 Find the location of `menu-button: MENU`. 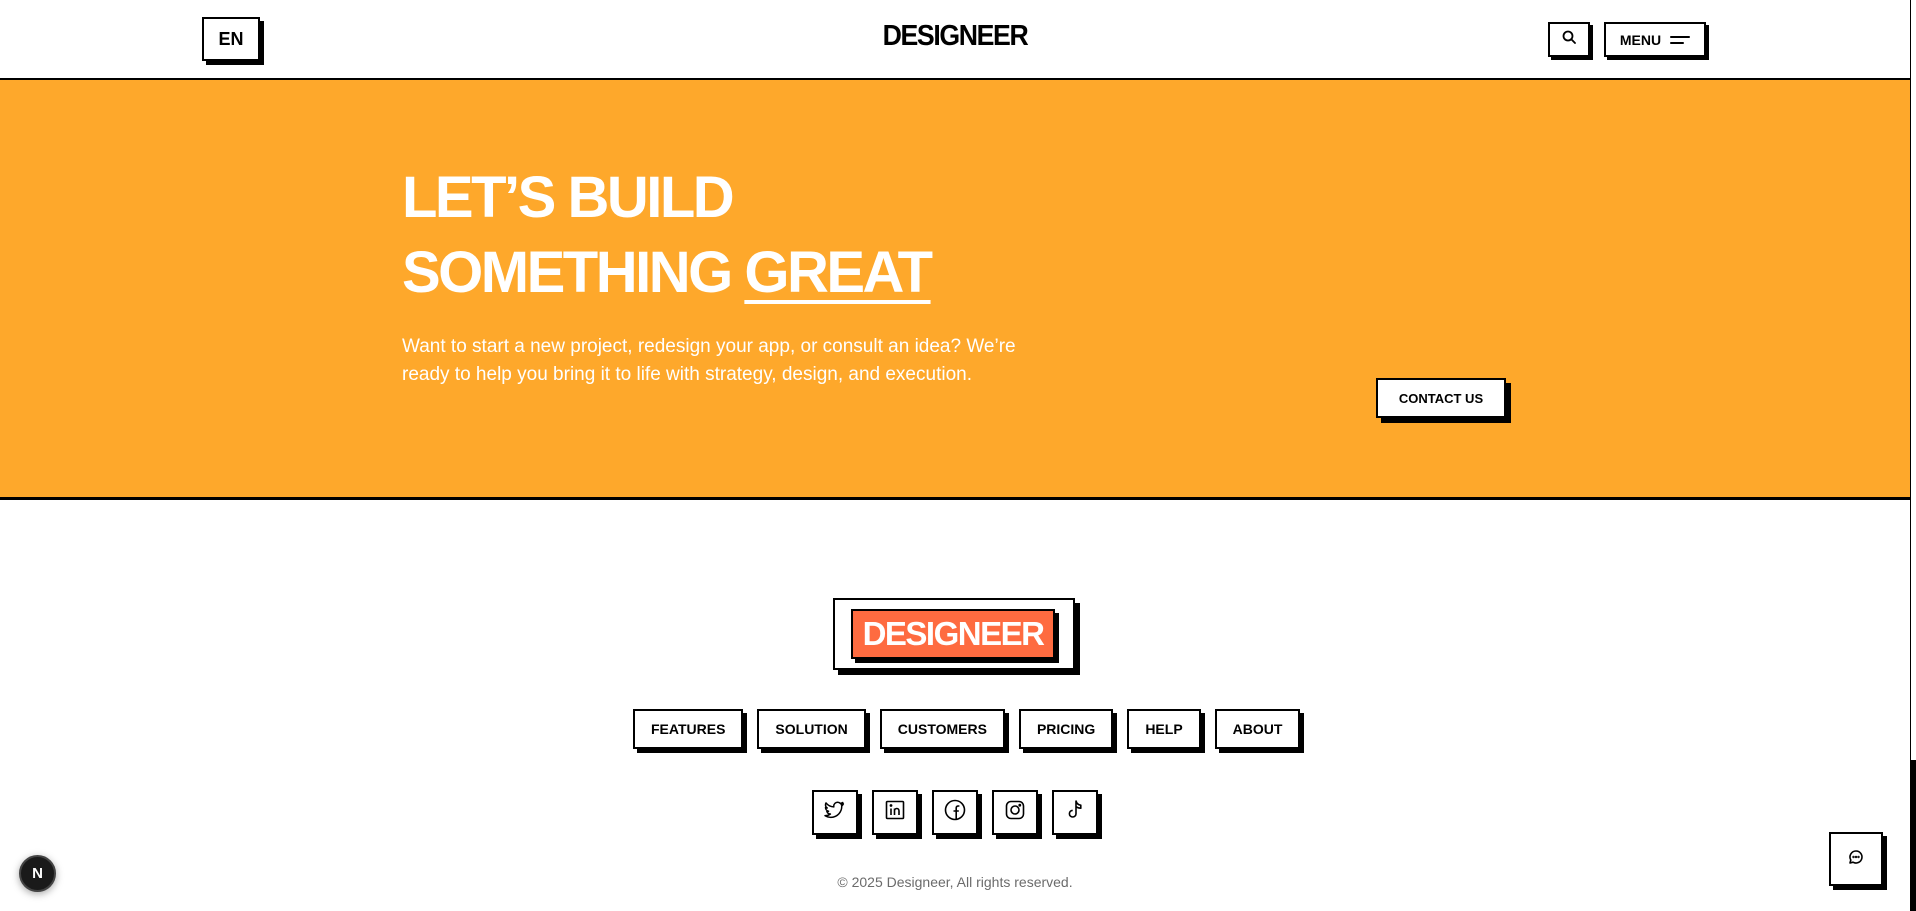

menu-button: MENU is located at coordinates (1655, 39).